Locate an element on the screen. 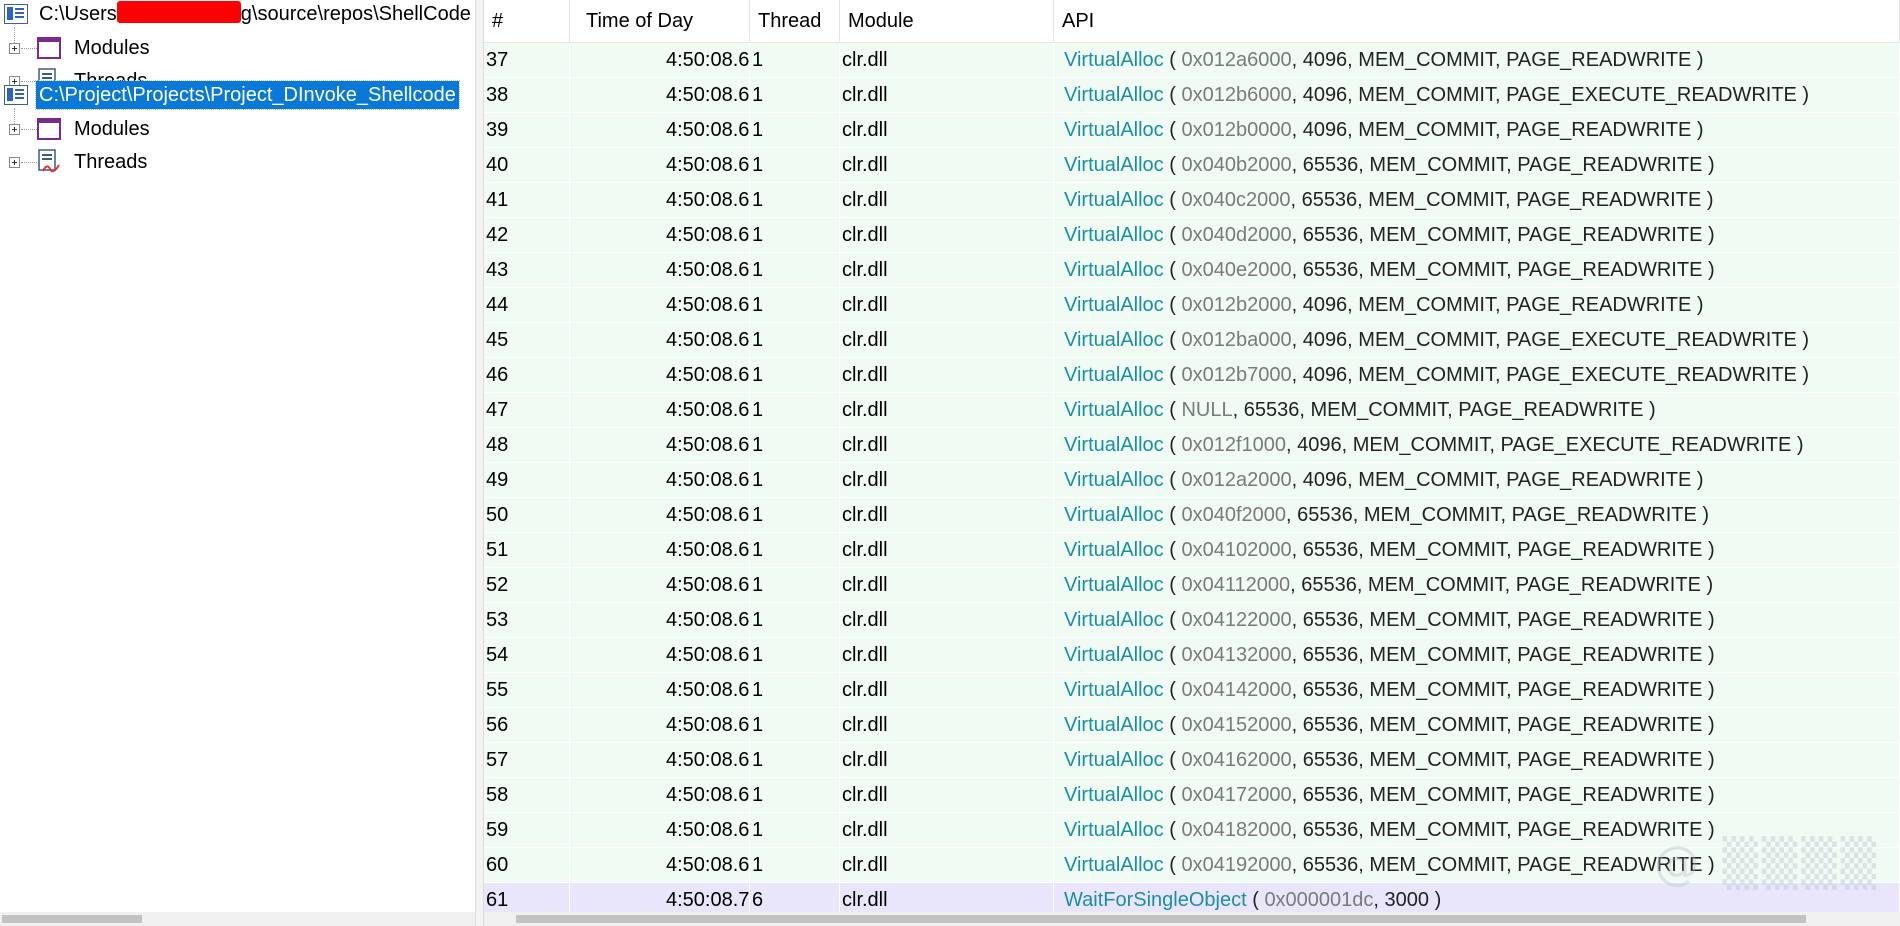  tree-child-threads: Threads is located at coordinates (237, 162).